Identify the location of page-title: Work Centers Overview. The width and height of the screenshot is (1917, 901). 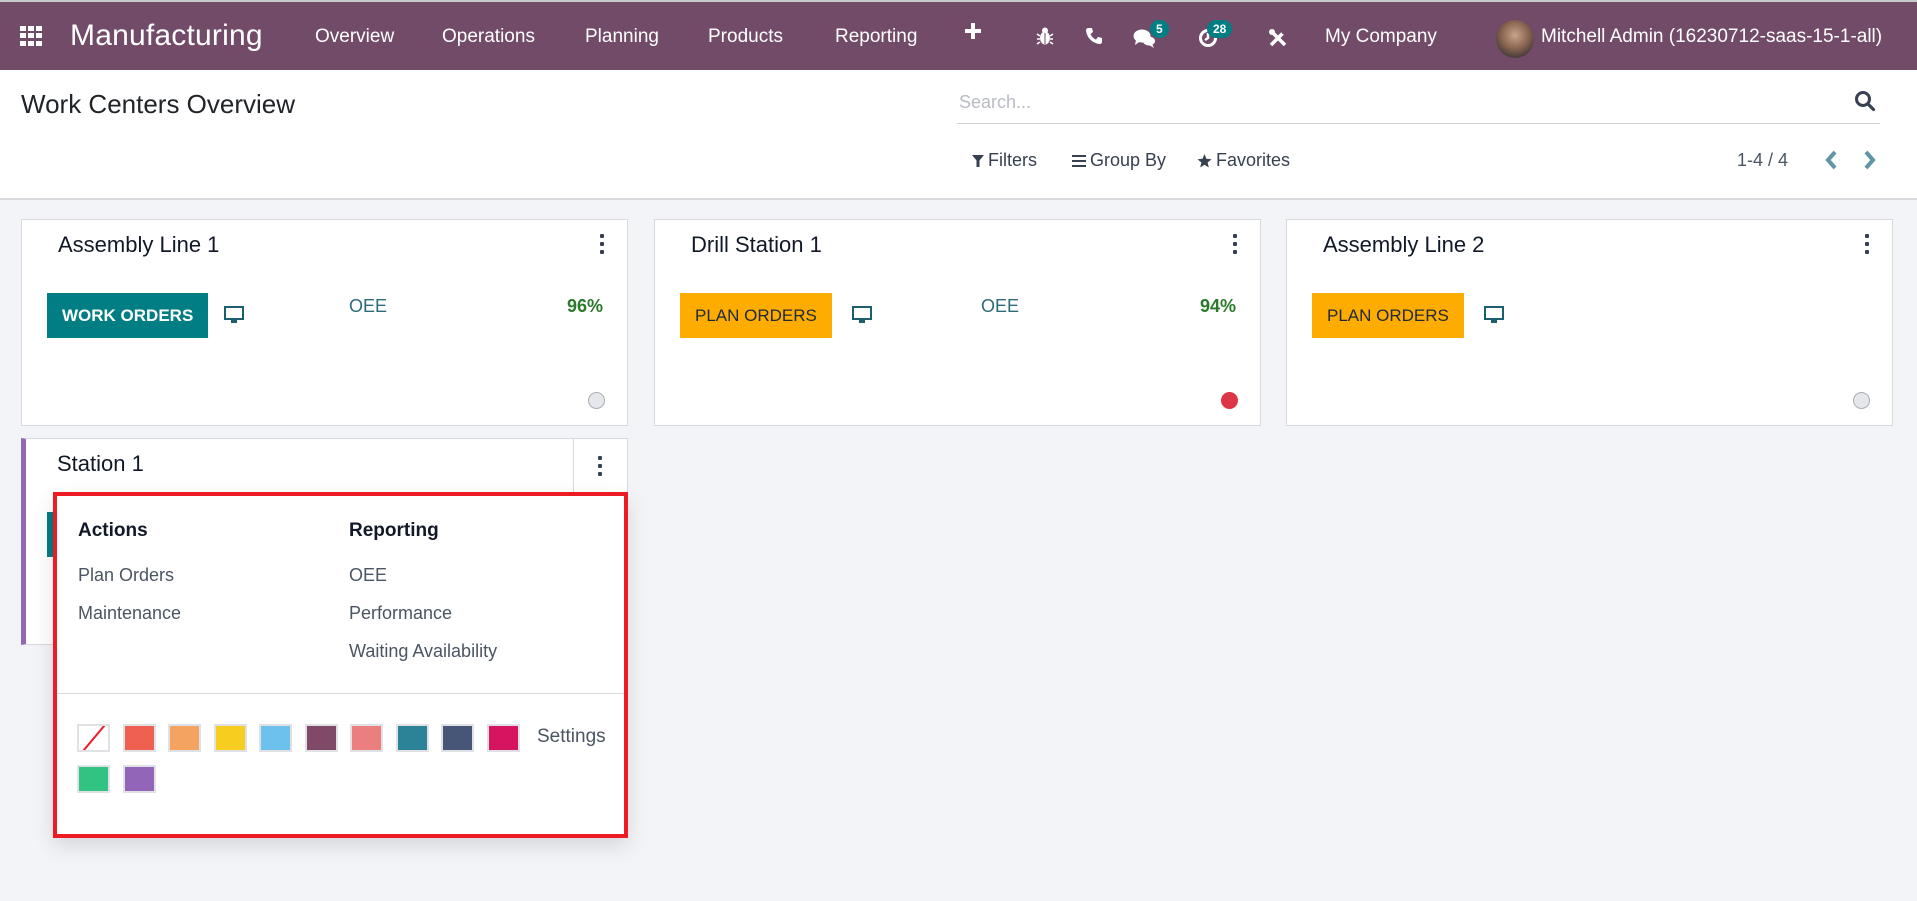
(158, 104).